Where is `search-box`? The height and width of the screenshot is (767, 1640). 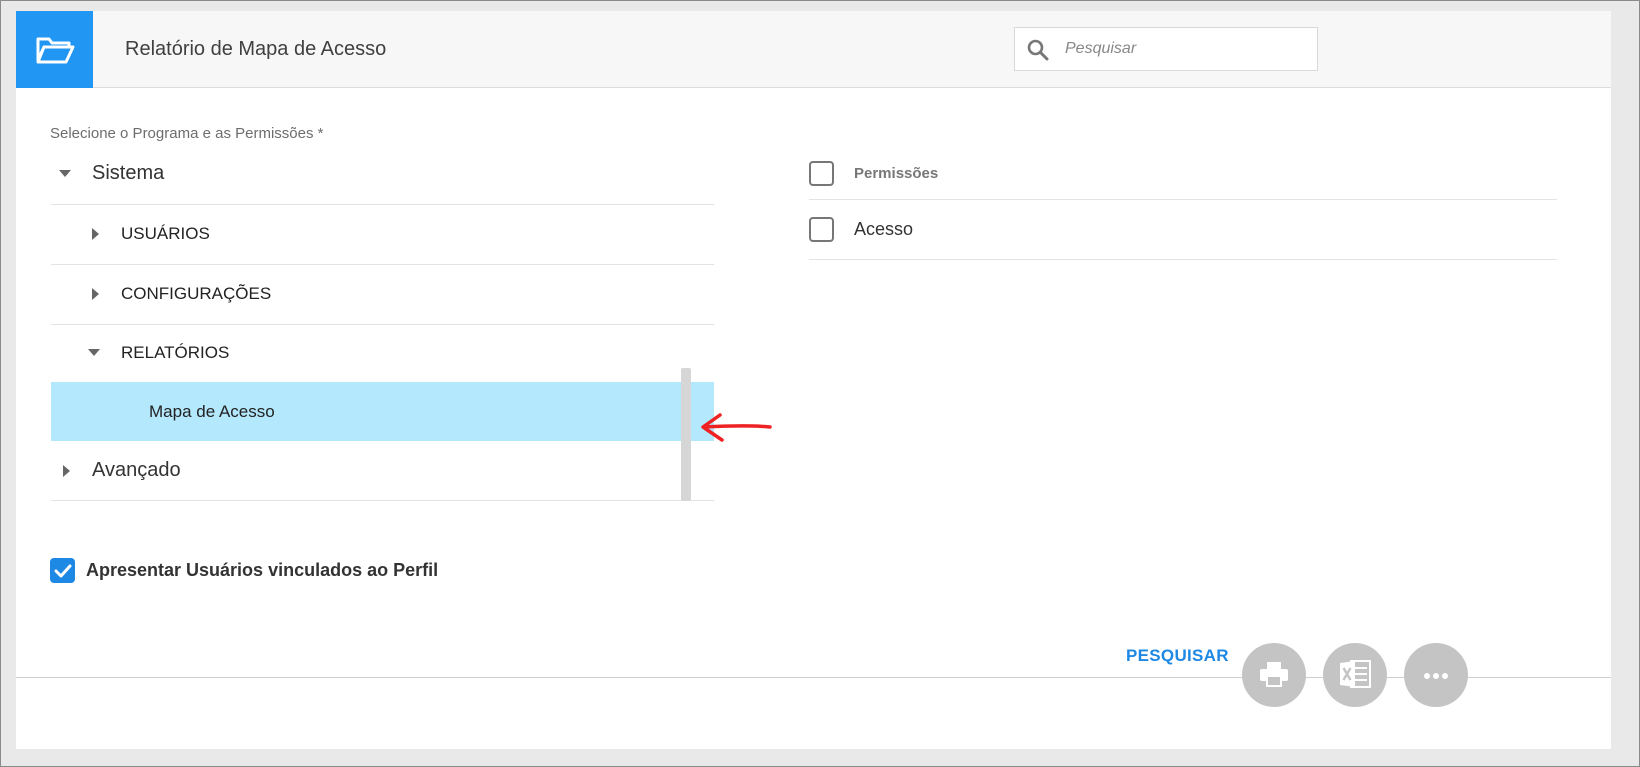 search-box is located at coordinates (1166, 49).